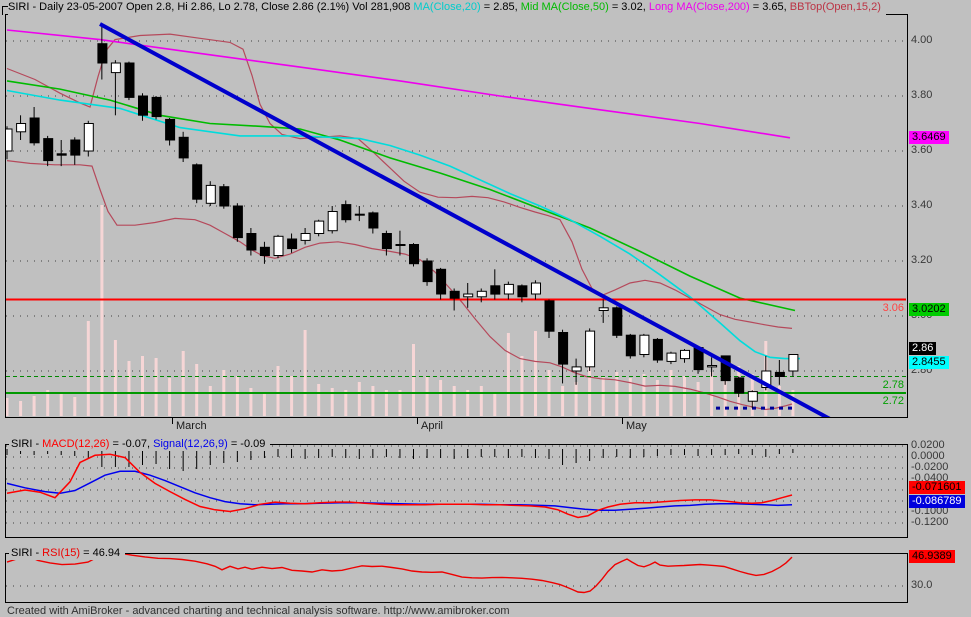 This screenshot has height=617, width=971. Describe the element at coordinates (929, 138) in the screenshot. I see `price-axis-badge: 3.6469` at that location.